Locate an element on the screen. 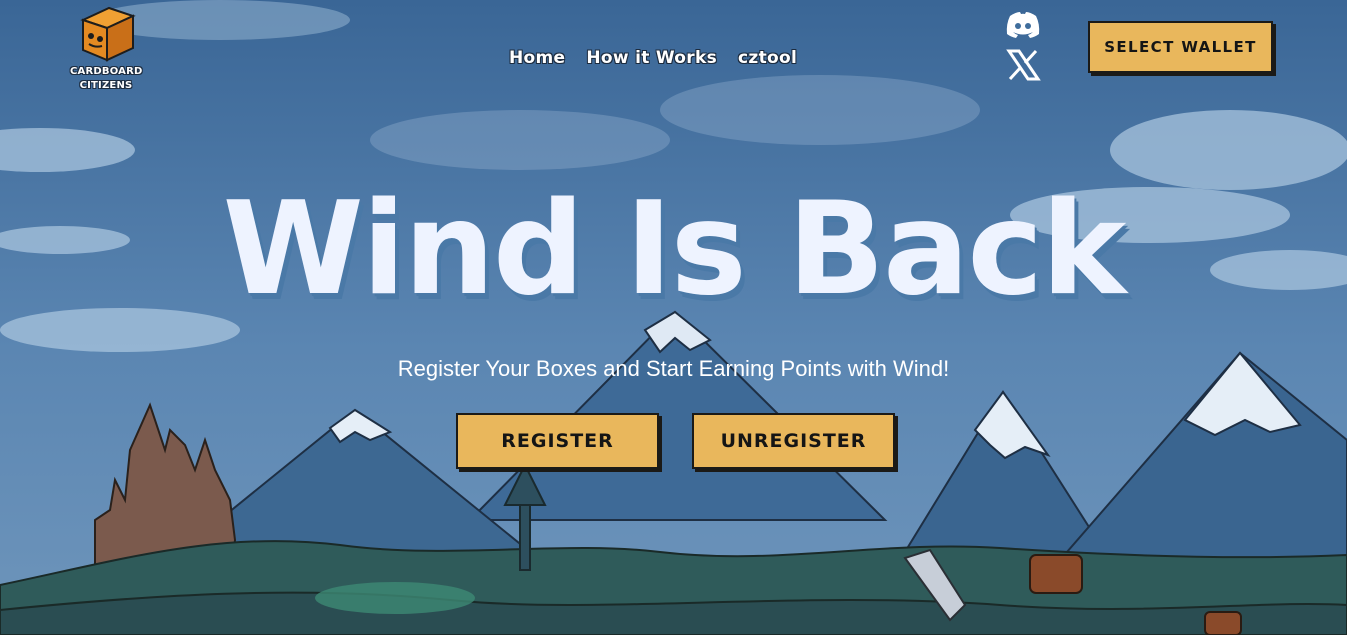 This screenshot has width=1347, height=635. cardboard-box-icon is located at coordinates (108, 34).